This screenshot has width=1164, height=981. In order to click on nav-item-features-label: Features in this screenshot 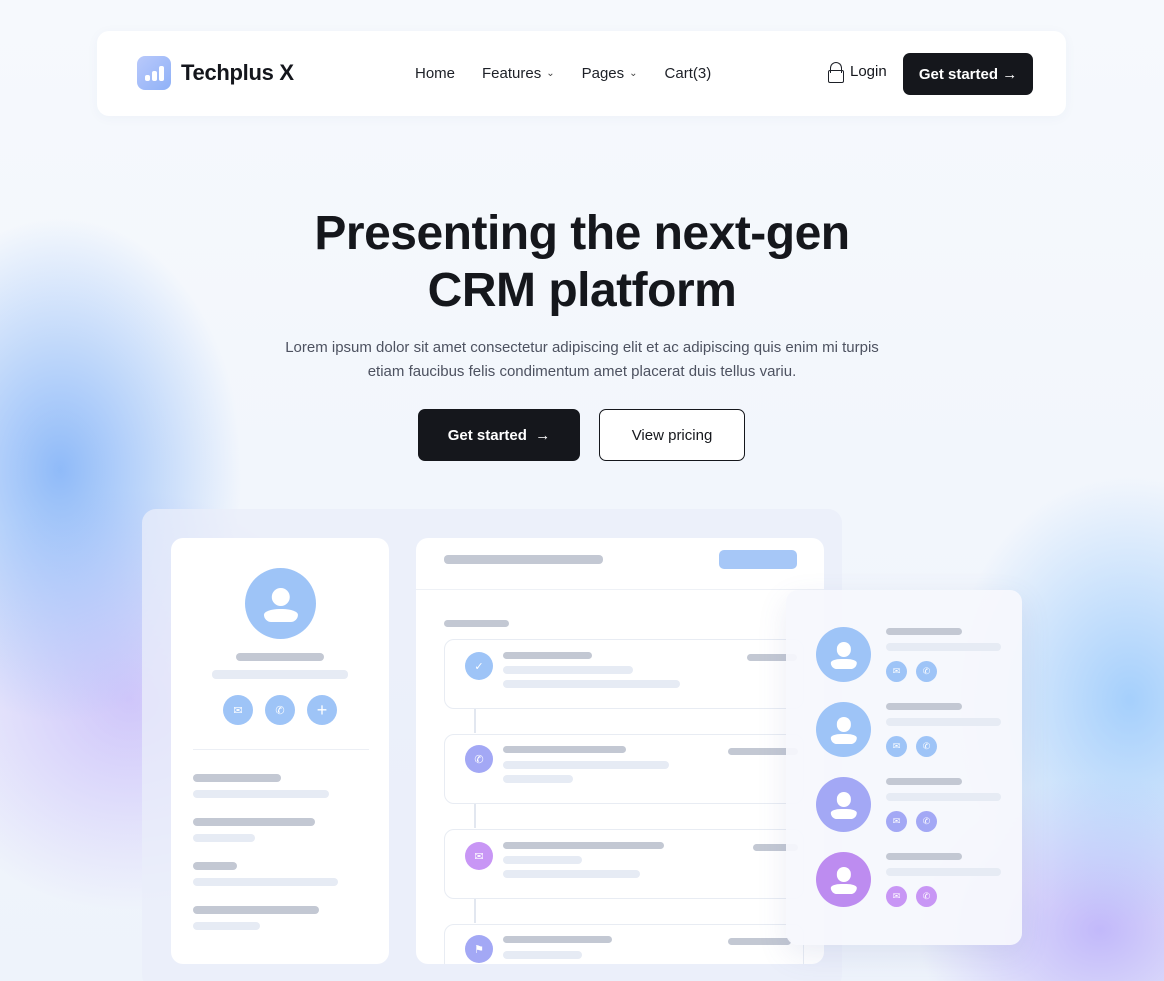, I will do `click(512, 73)`.